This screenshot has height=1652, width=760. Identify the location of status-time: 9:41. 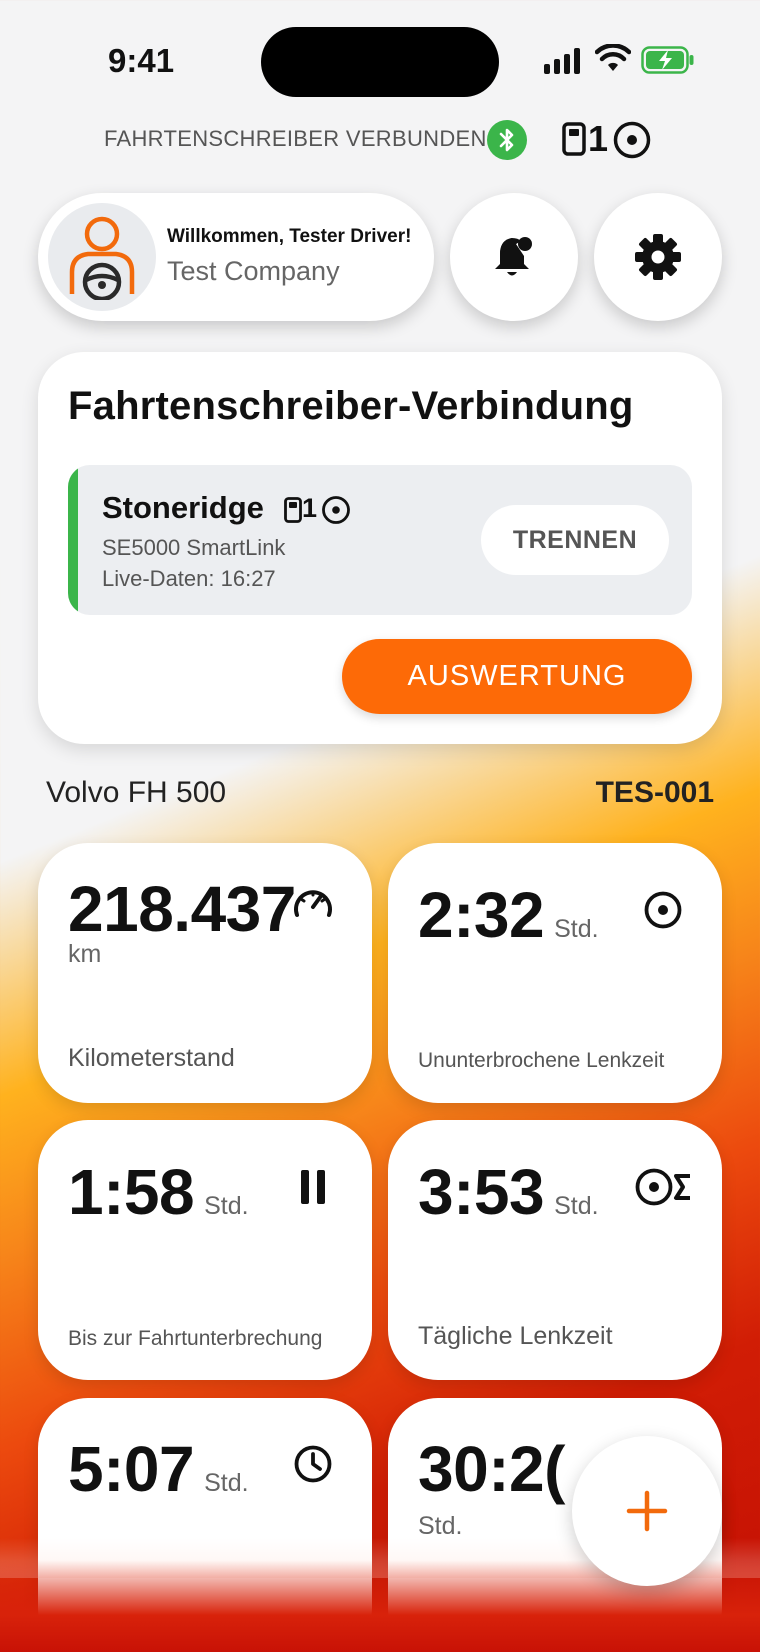
(141, 60).